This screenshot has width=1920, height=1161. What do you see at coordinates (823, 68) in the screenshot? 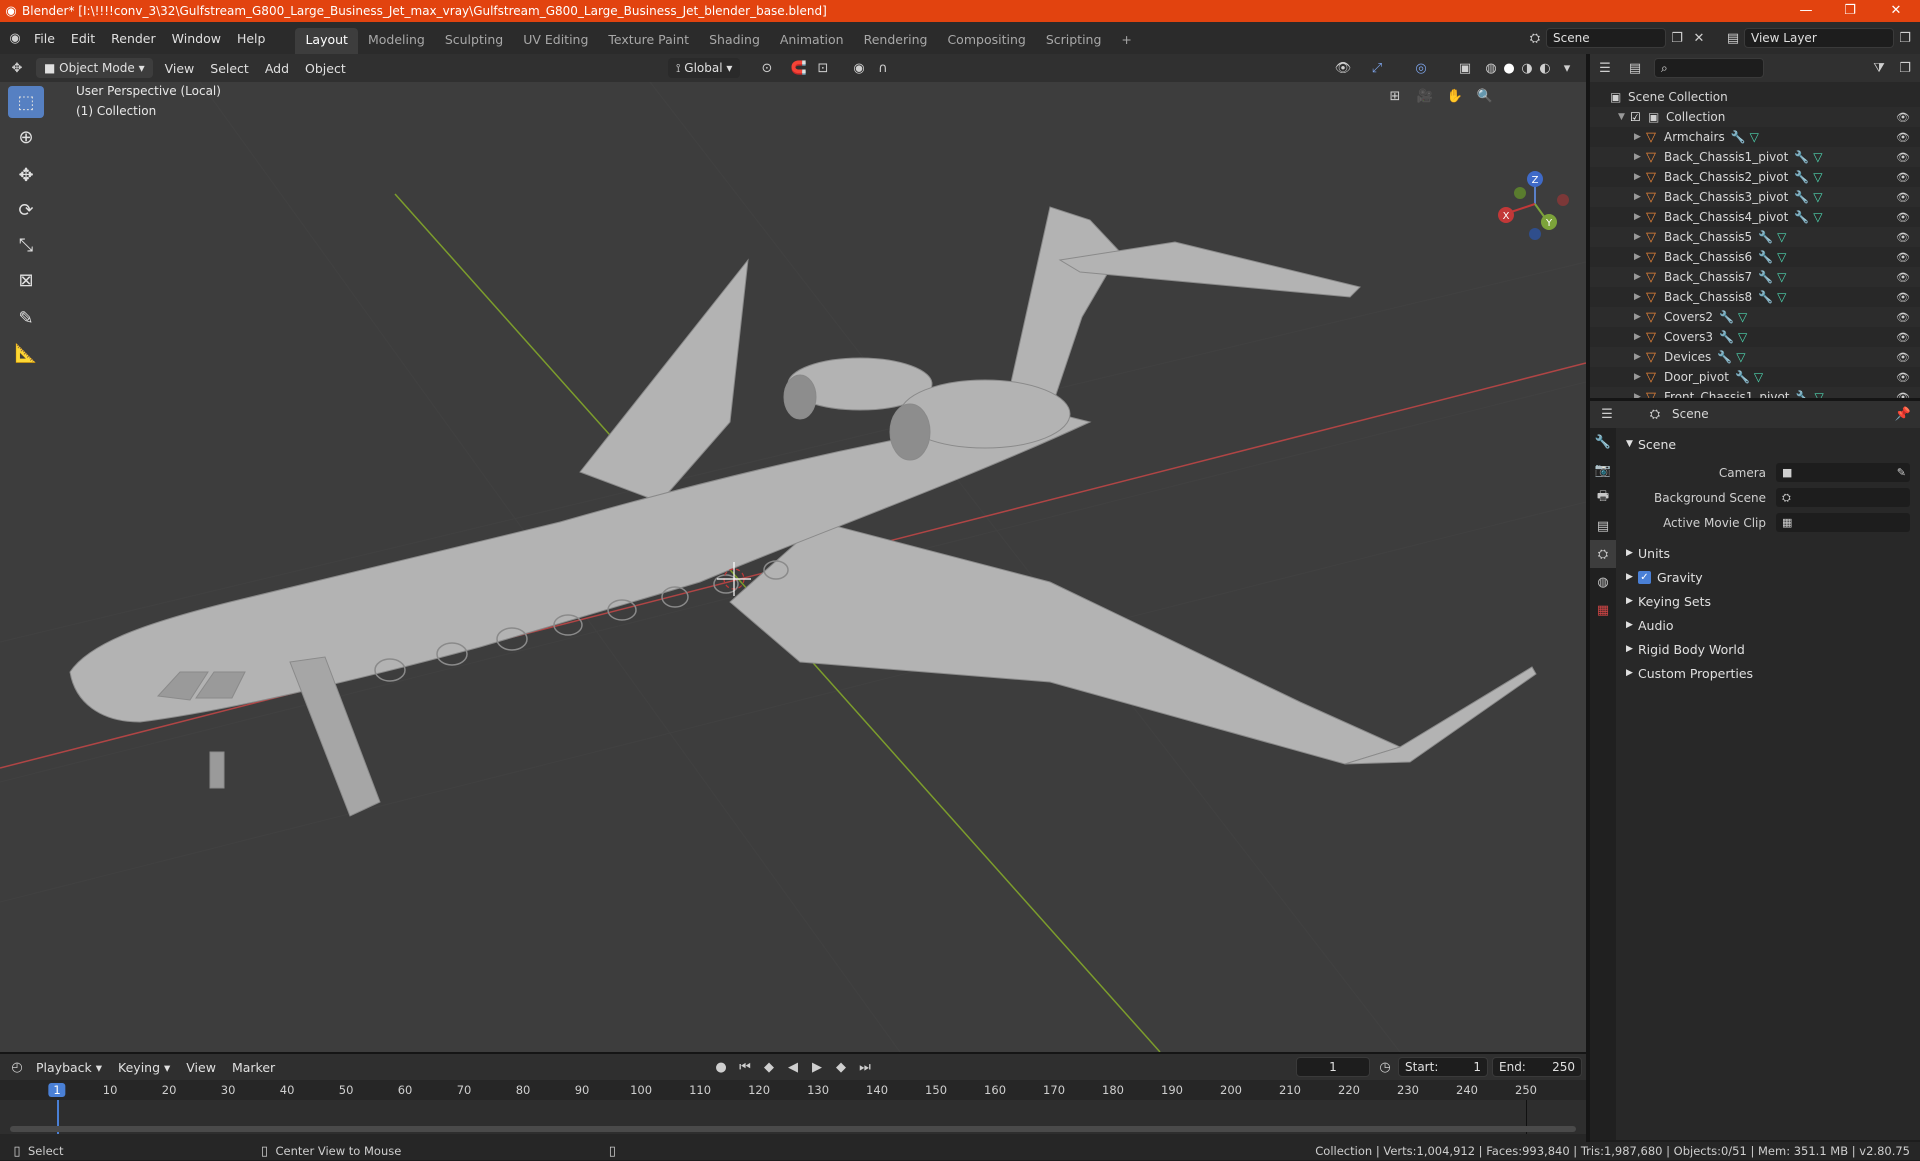
I see `snap-target-icon: ⊡` at bounding box center [823, 68].